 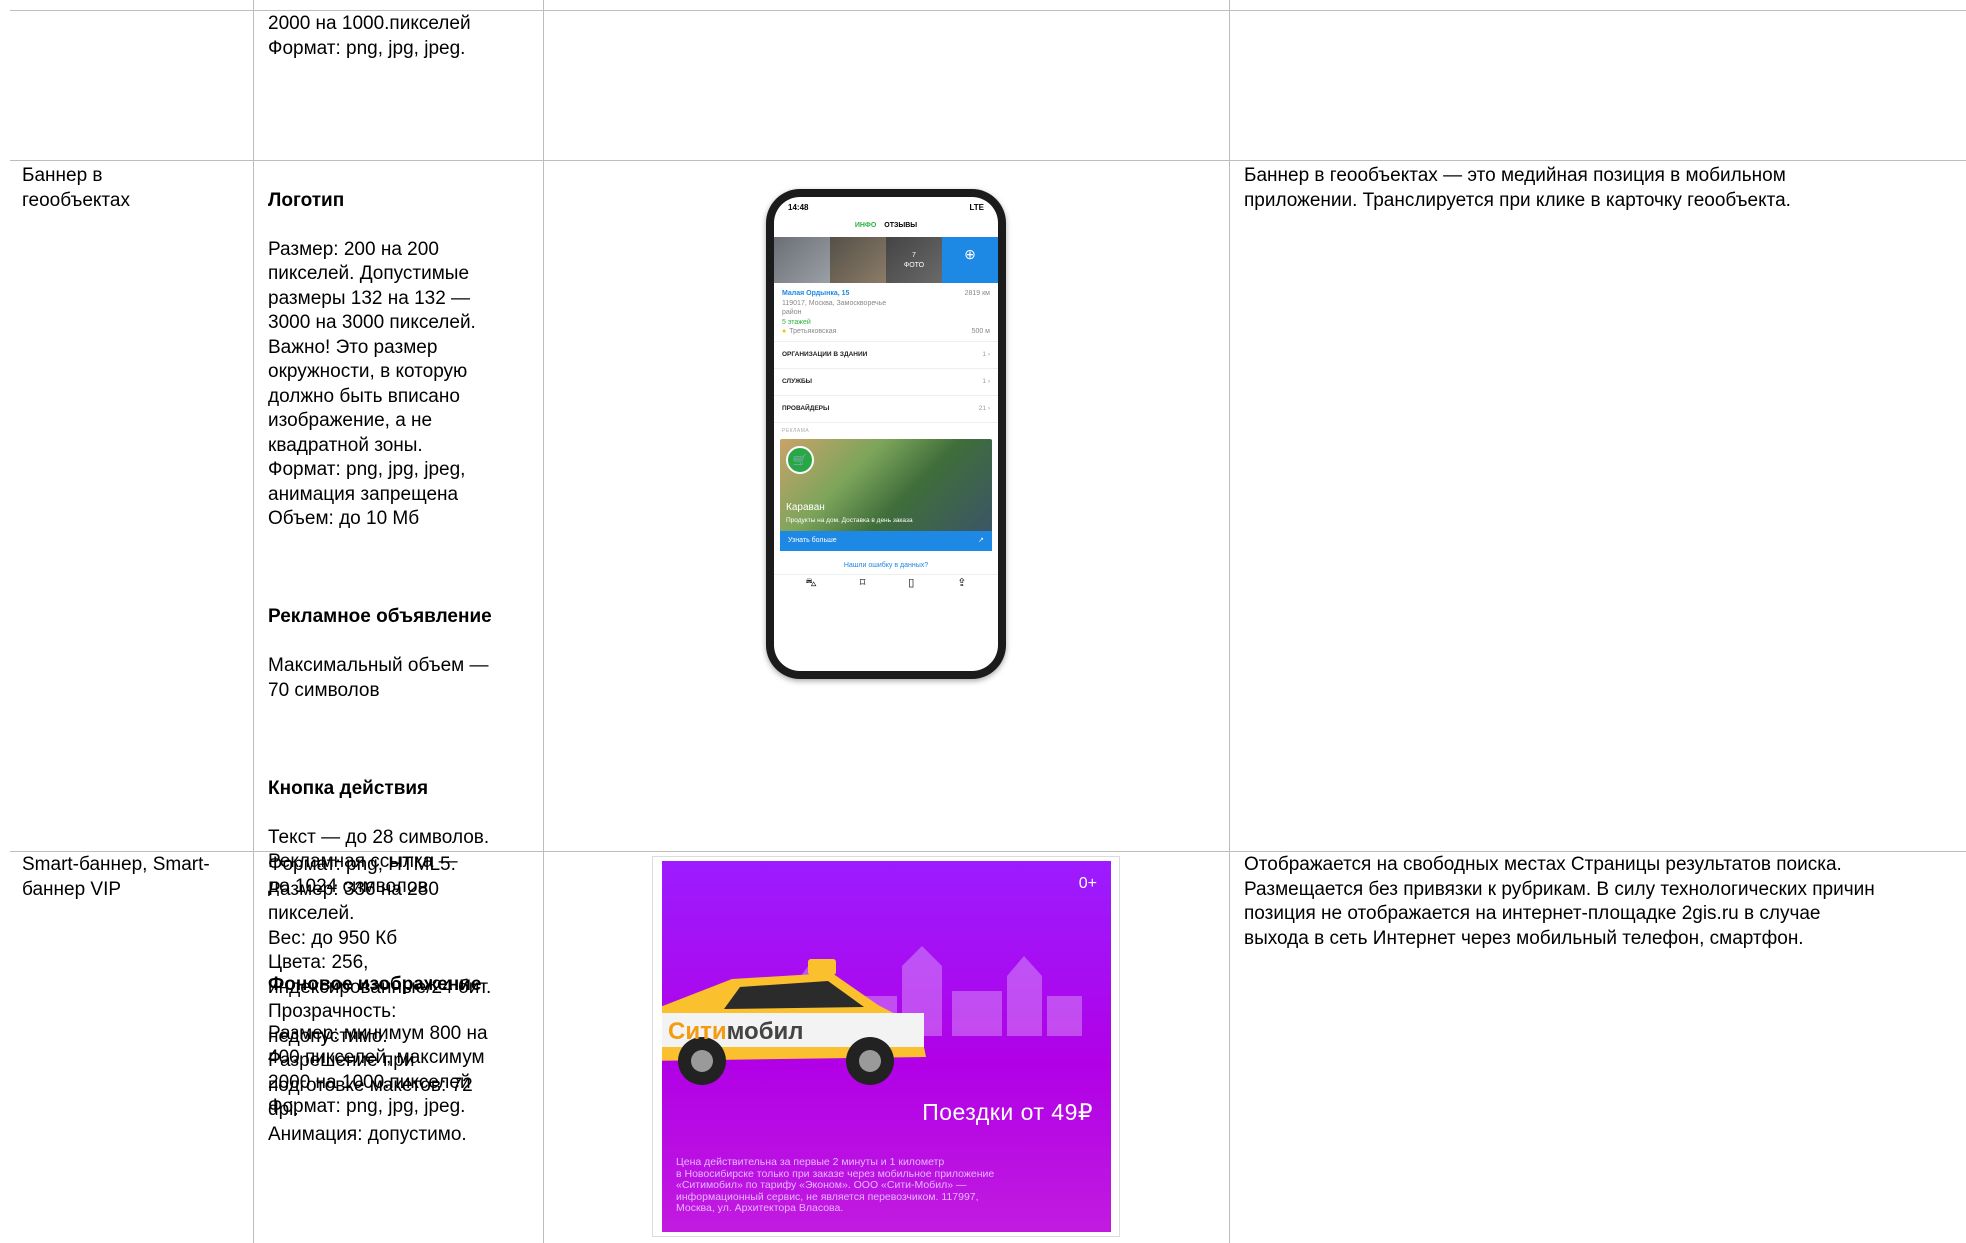 What do you see at coordinates (810, 582) in the screenshot?
I see `route-icon: ⛍` at bounding box center [810, 582].